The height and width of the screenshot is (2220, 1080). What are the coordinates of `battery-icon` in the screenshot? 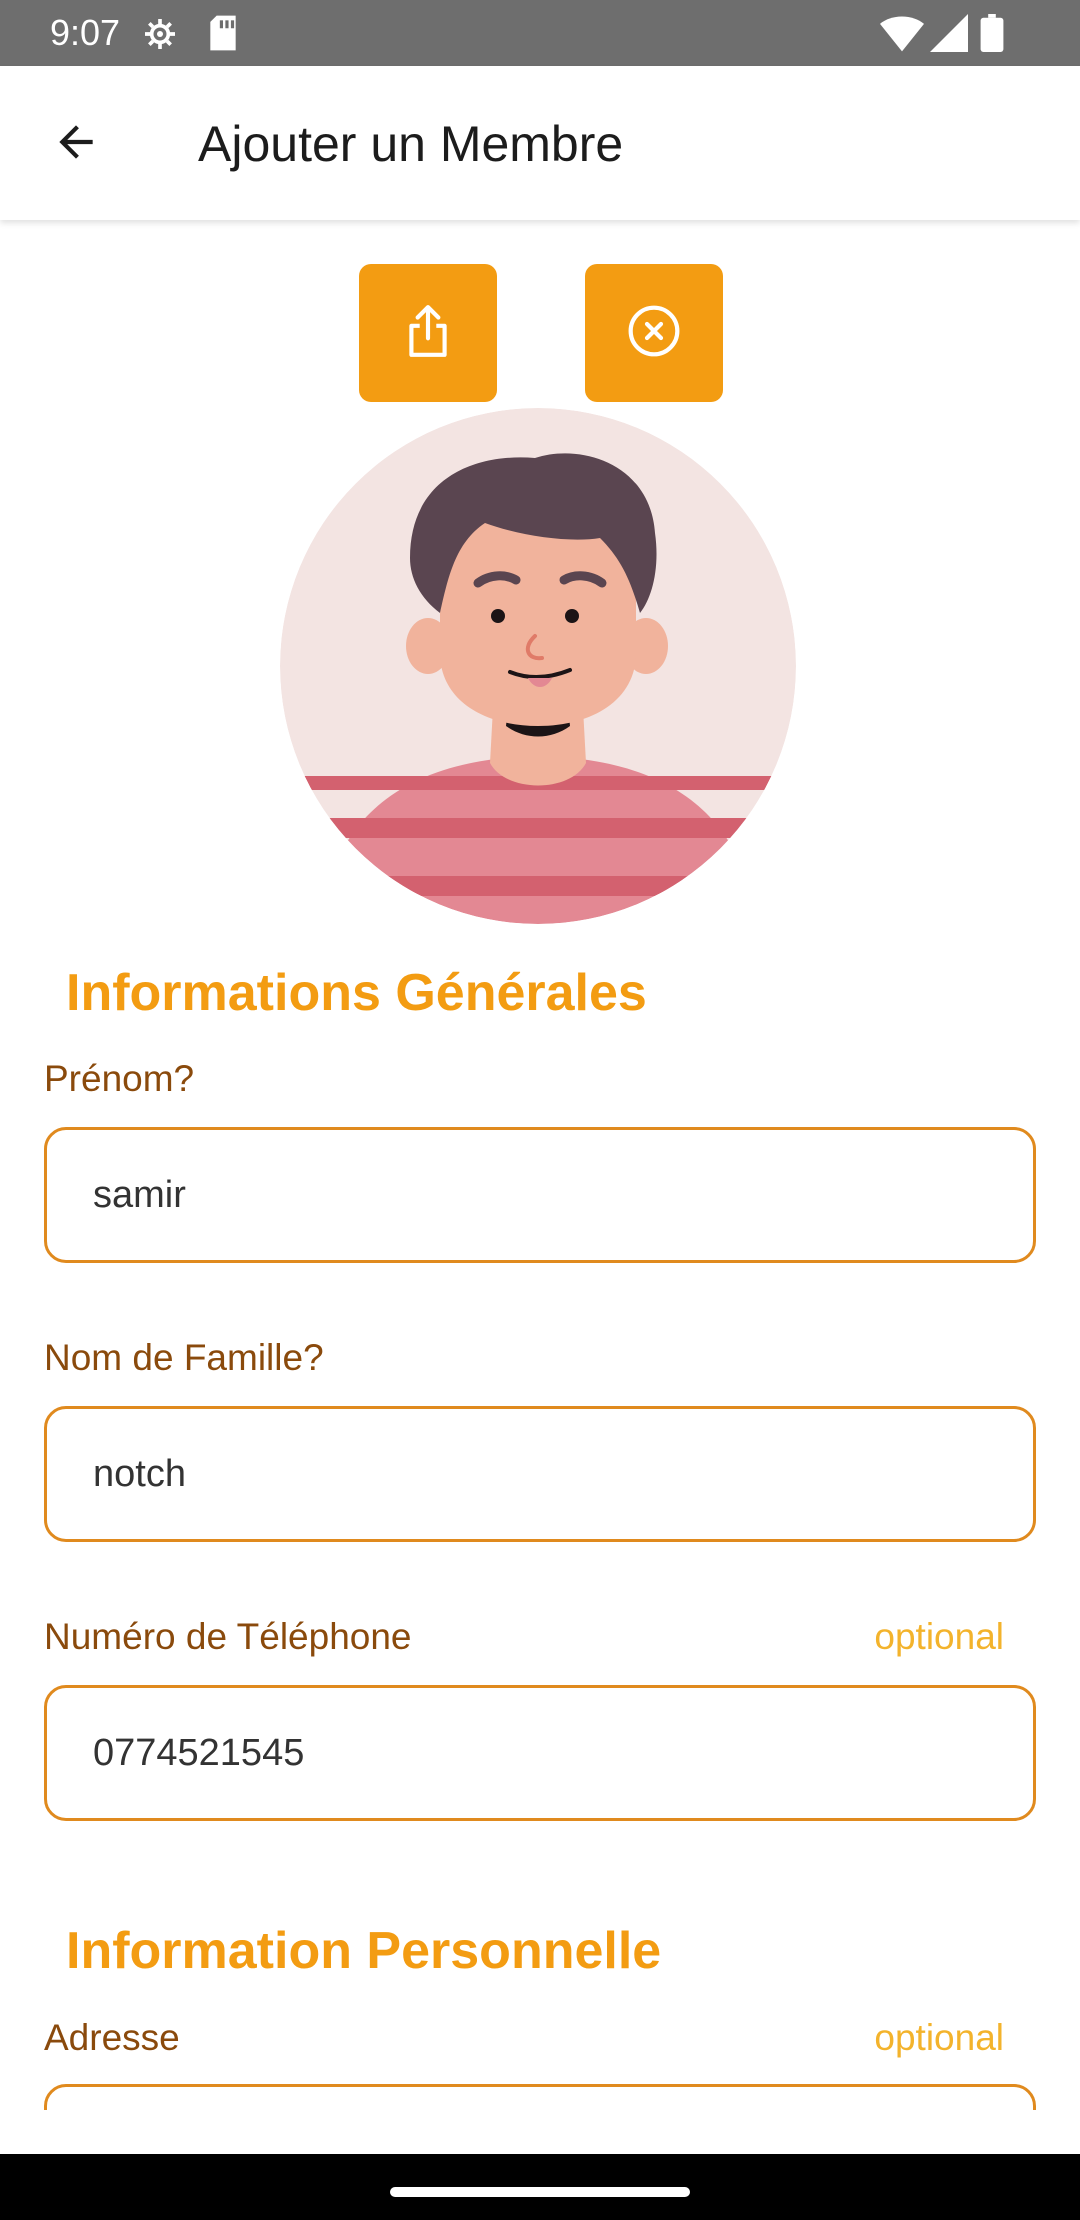 It's located at (992, 35).